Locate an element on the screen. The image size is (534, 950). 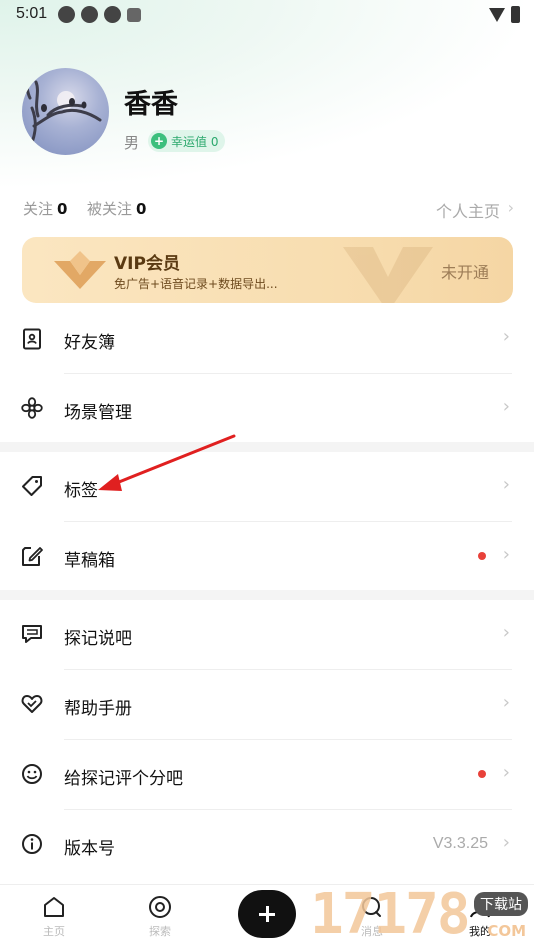
vip-decoration-icon is located at coordinates (388, 275).